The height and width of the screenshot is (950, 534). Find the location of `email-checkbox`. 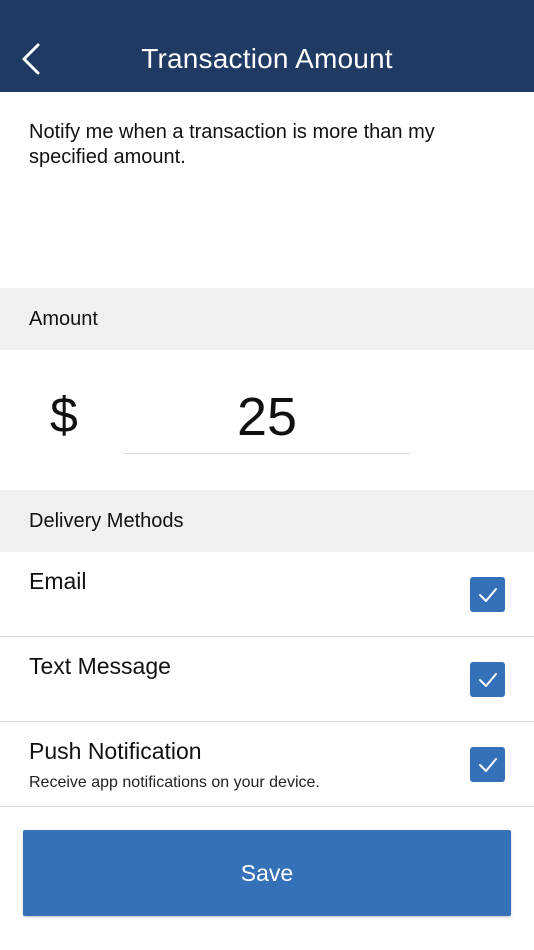

email-checkbox is located at coordinates (487, 594).